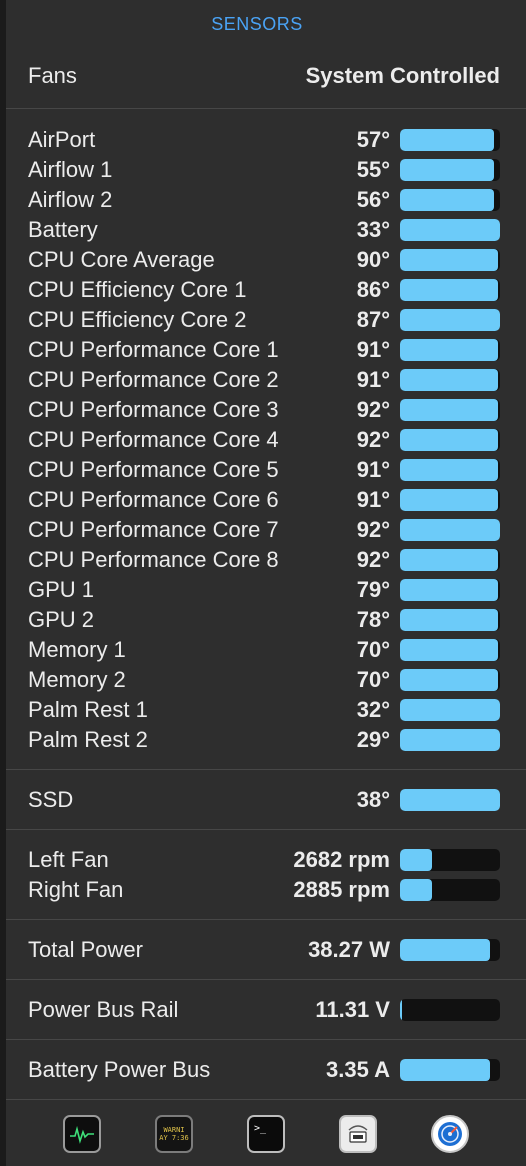  I want to click on current-label: Battery Power Bus, so click(119, 1069).